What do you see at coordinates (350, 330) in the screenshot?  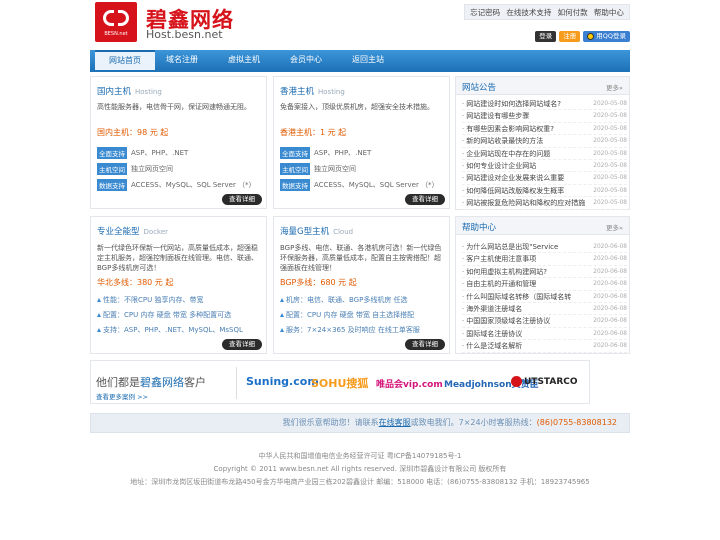 I see `card-feature: 服务：7×24×365 及时响应 在线工单客服` at bounding box center [350, 330].